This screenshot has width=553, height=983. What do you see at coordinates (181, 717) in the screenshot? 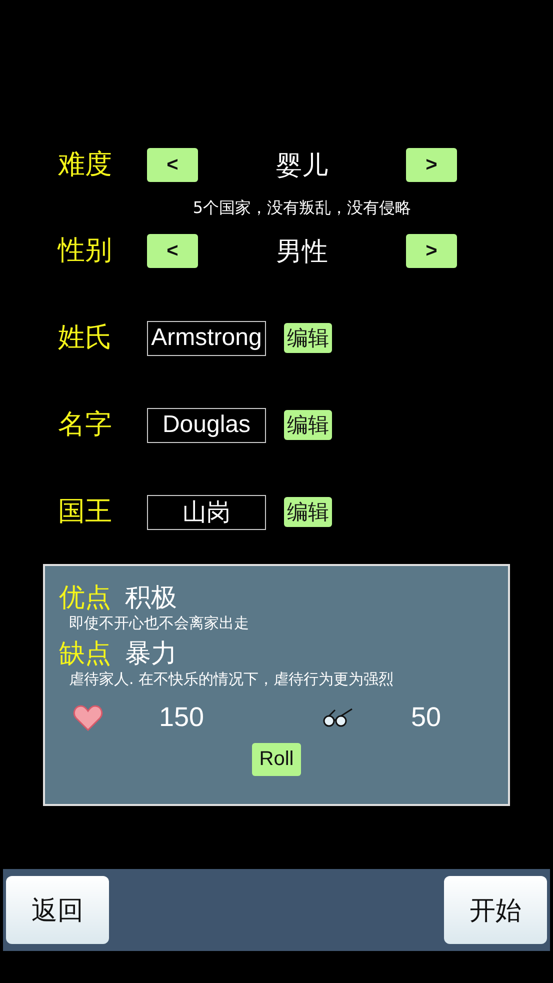
I see `stat-value: 150` at bounding box center [181, 717].